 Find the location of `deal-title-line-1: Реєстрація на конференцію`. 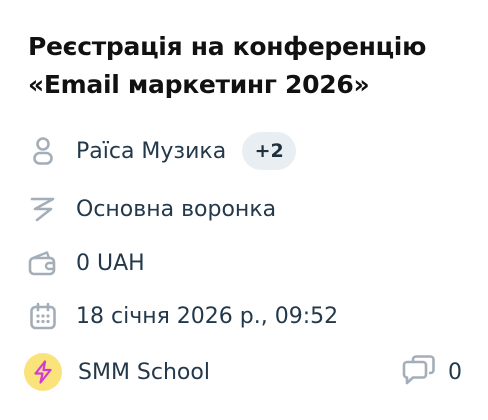

deal-title-line-1: Реєстрація на конференцію is located at coordinates (227, 46).